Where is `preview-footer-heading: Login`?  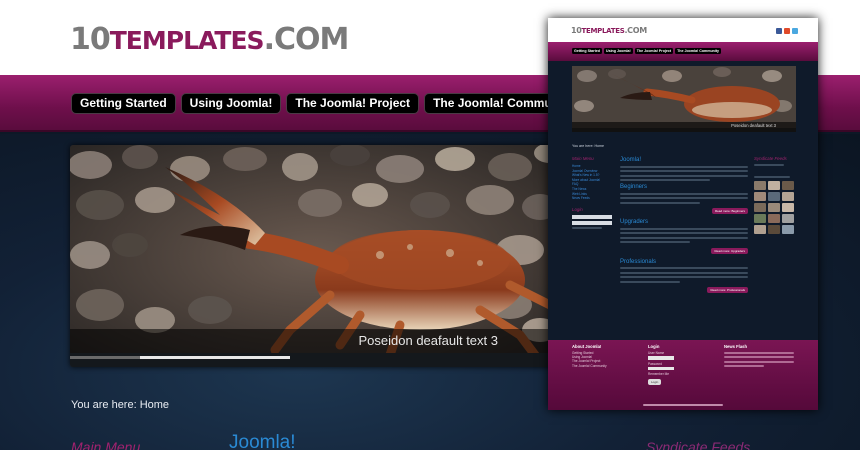 preview-footer-heading: Login is located at coordinates (654, 346).